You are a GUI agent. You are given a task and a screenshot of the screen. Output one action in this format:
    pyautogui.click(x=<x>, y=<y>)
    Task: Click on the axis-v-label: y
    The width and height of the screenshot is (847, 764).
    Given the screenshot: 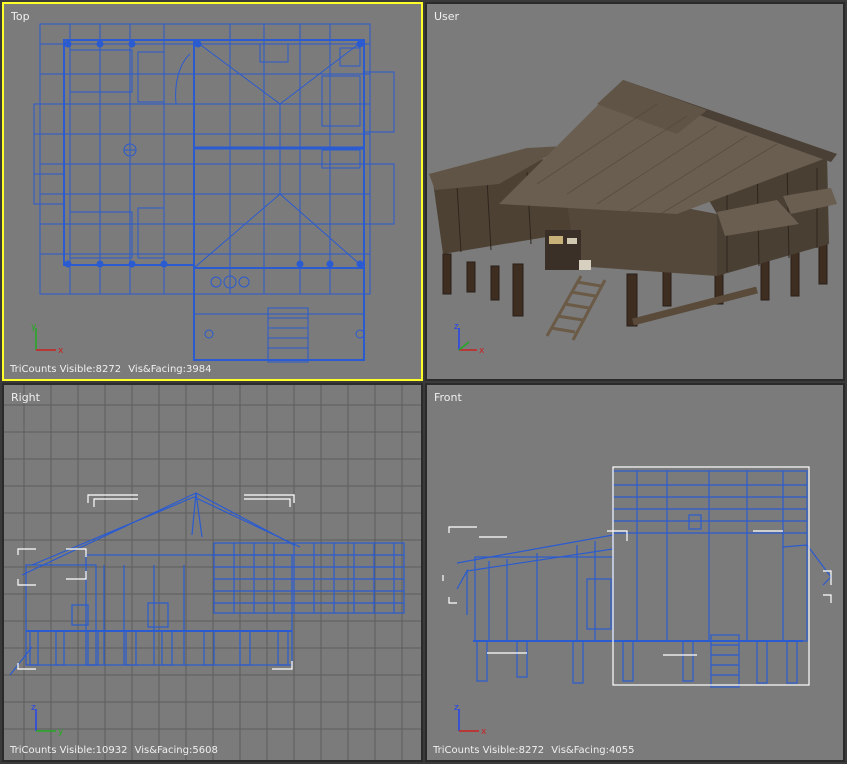 What is the action you would take?
    pyautogui.click(x=34, y=327)
    